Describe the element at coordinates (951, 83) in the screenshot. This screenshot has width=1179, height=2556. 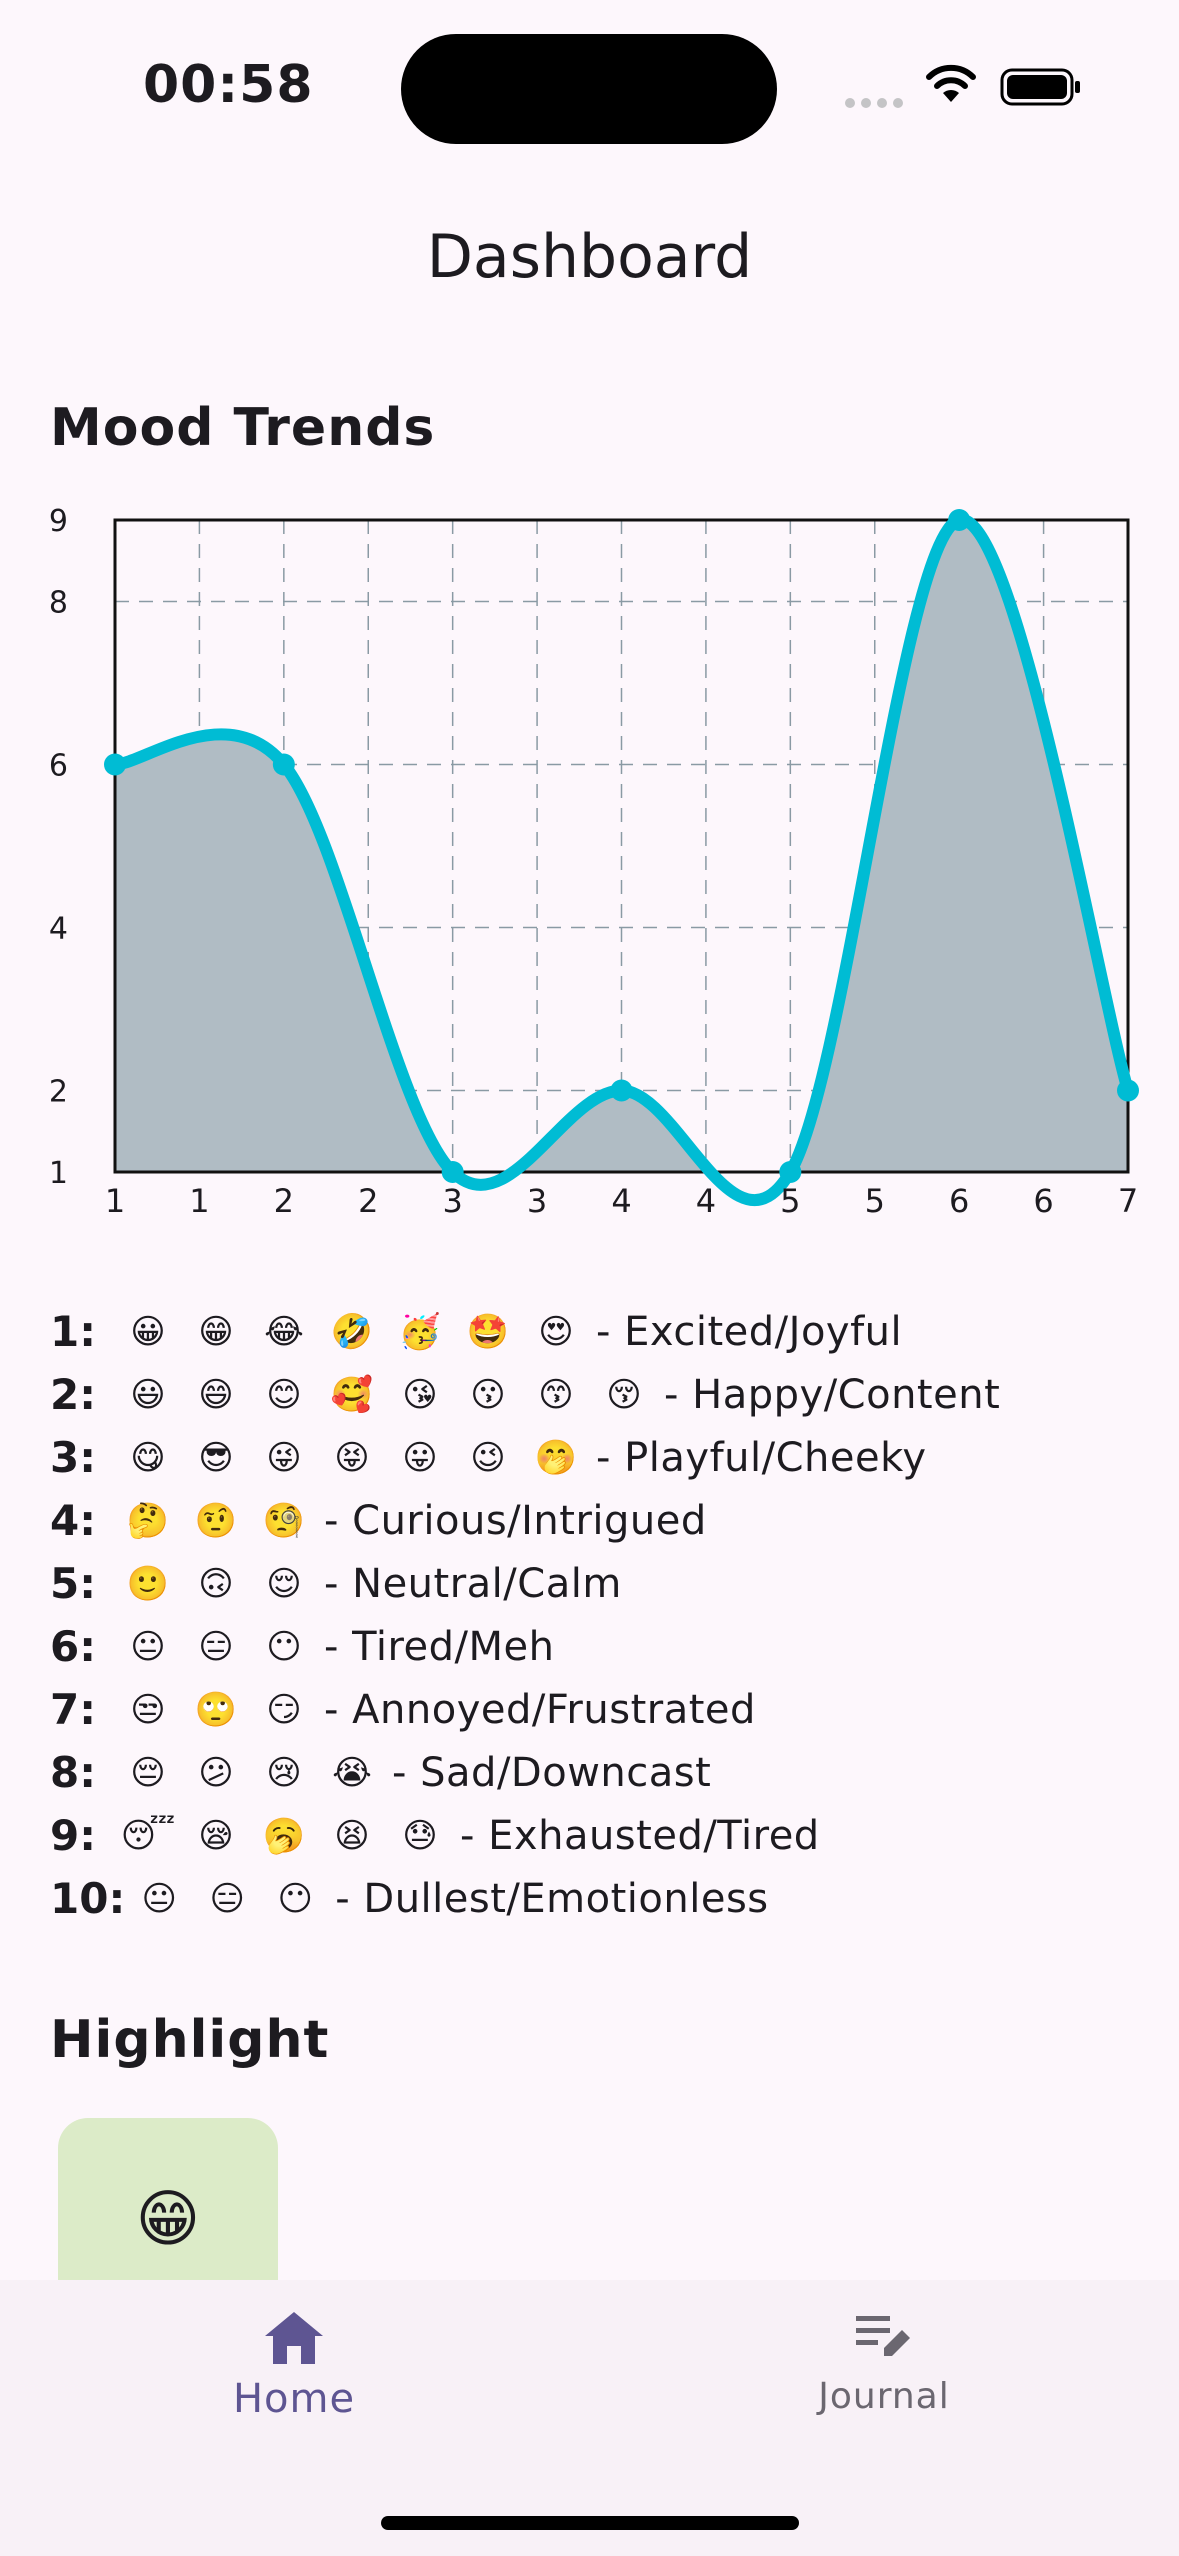
I see `wifi-icon` at that location.